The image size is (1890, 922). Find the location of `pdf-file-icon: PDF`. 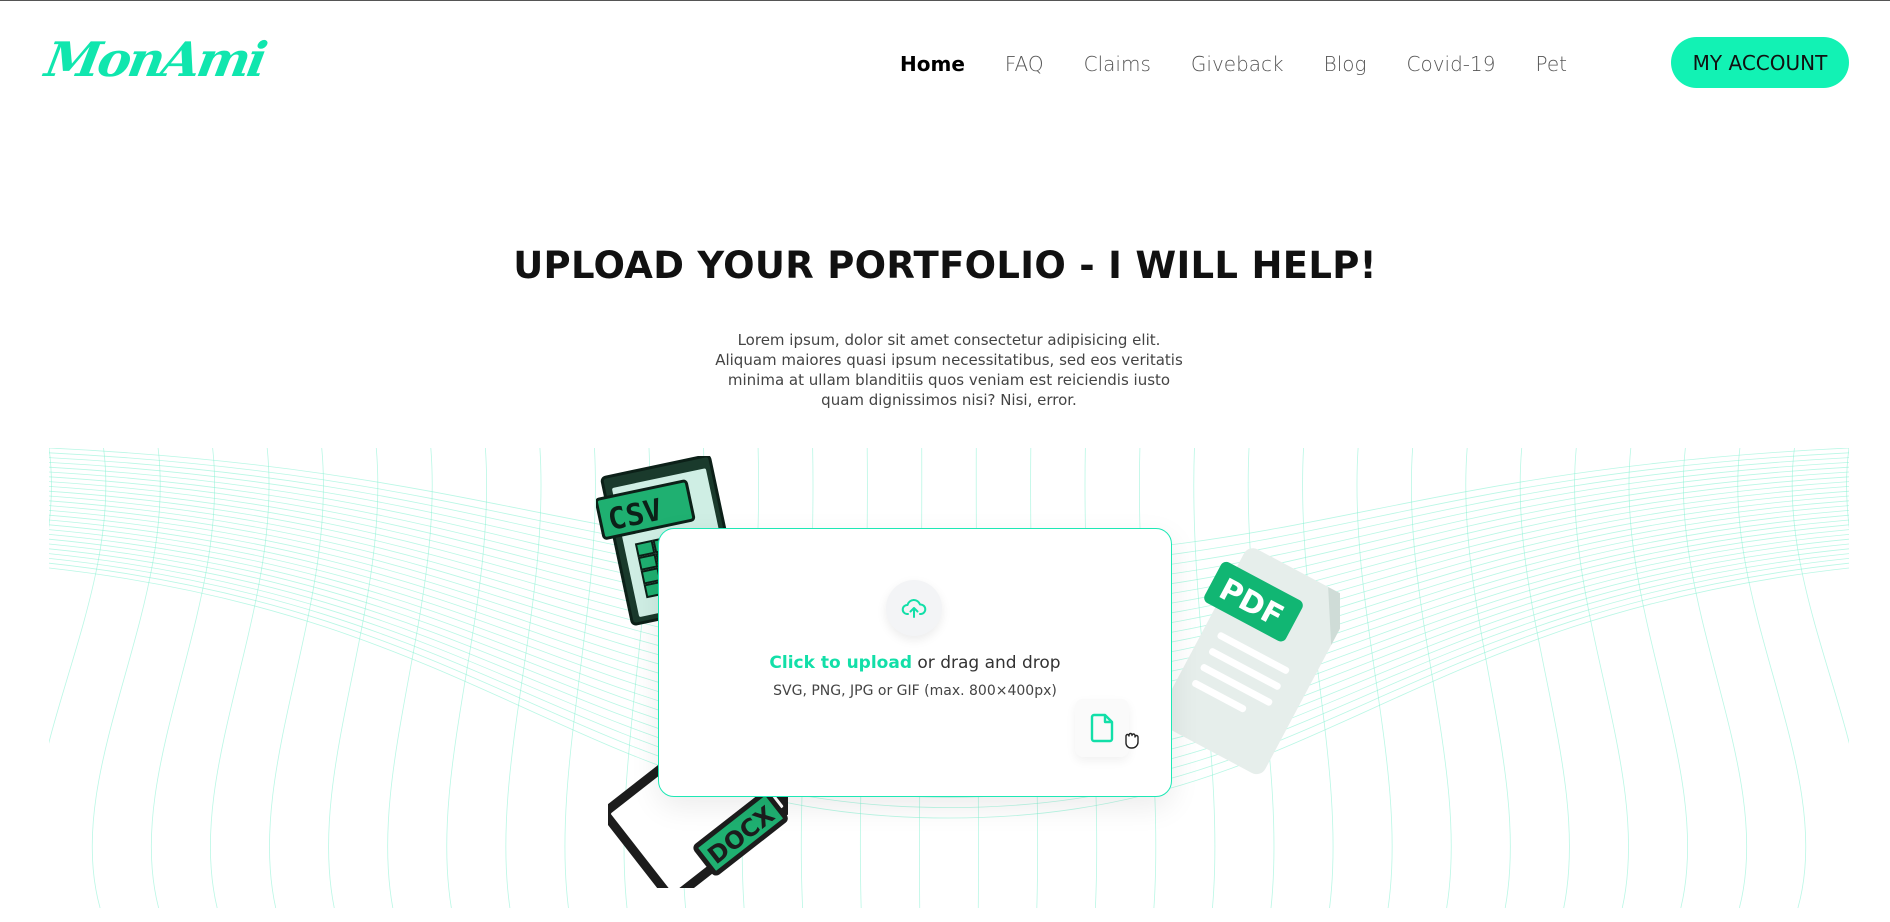

pdf-file-icon: PDF is located at coordinates (1250, 661).